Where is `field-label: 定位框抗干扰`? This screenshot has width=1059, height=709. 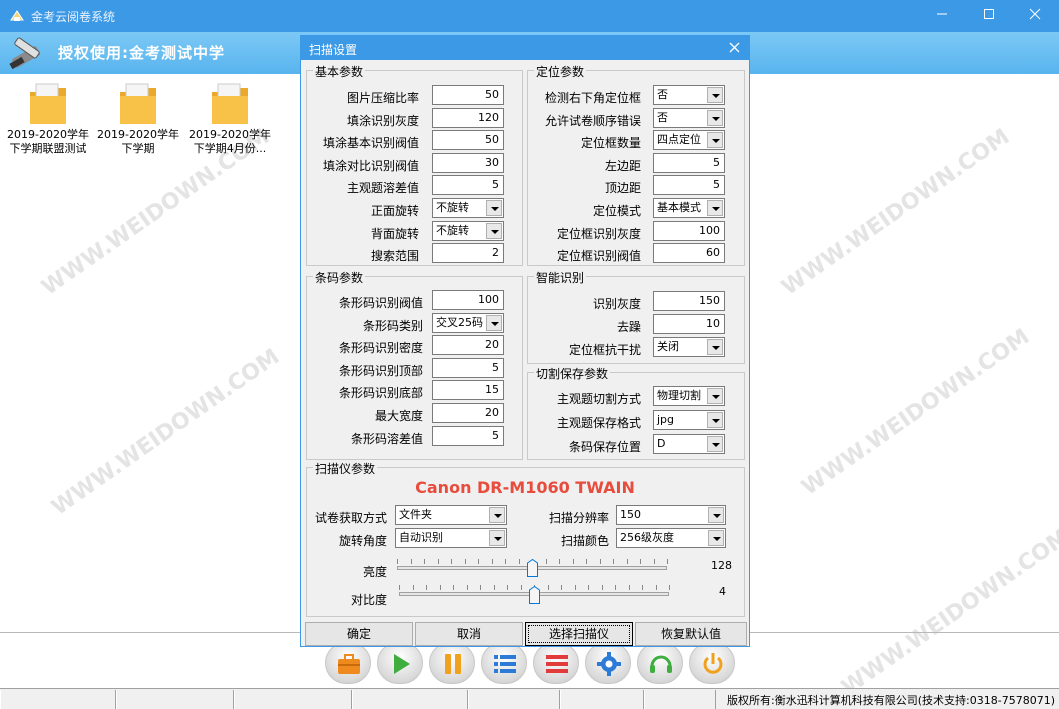
field-label: 定位框抗干扰 is located at coordinates (604, 350).